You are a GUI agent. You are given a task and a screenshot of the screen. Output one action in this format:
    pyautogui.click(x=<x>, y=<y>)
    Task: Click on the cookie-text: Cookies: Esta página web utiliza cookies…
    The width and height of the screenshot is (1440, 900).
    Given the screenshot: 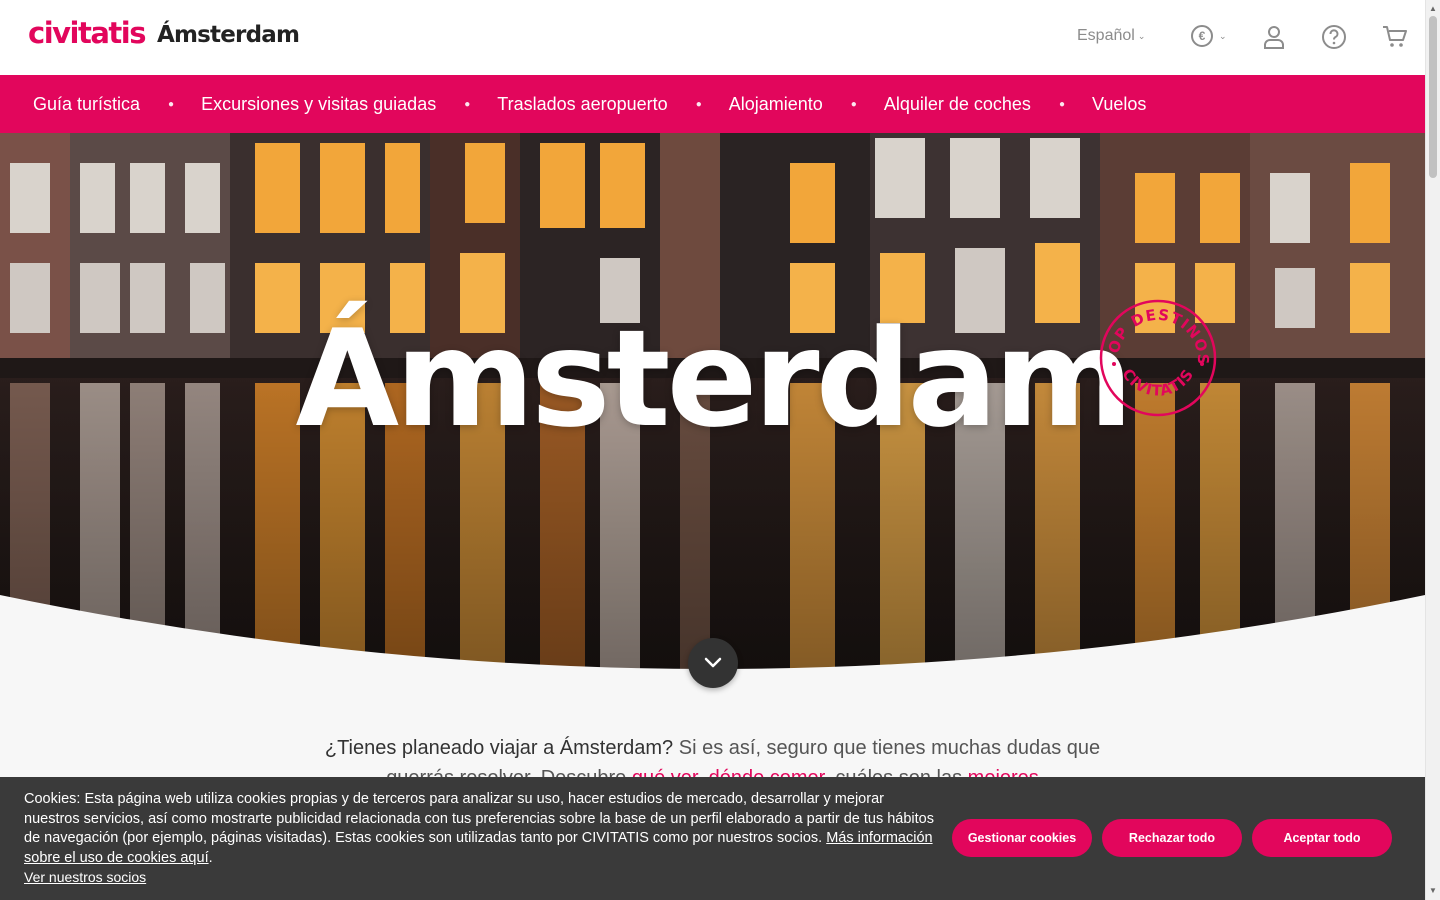 What is the action you would take?
    pyautogui.click(x=479, y=829)
    